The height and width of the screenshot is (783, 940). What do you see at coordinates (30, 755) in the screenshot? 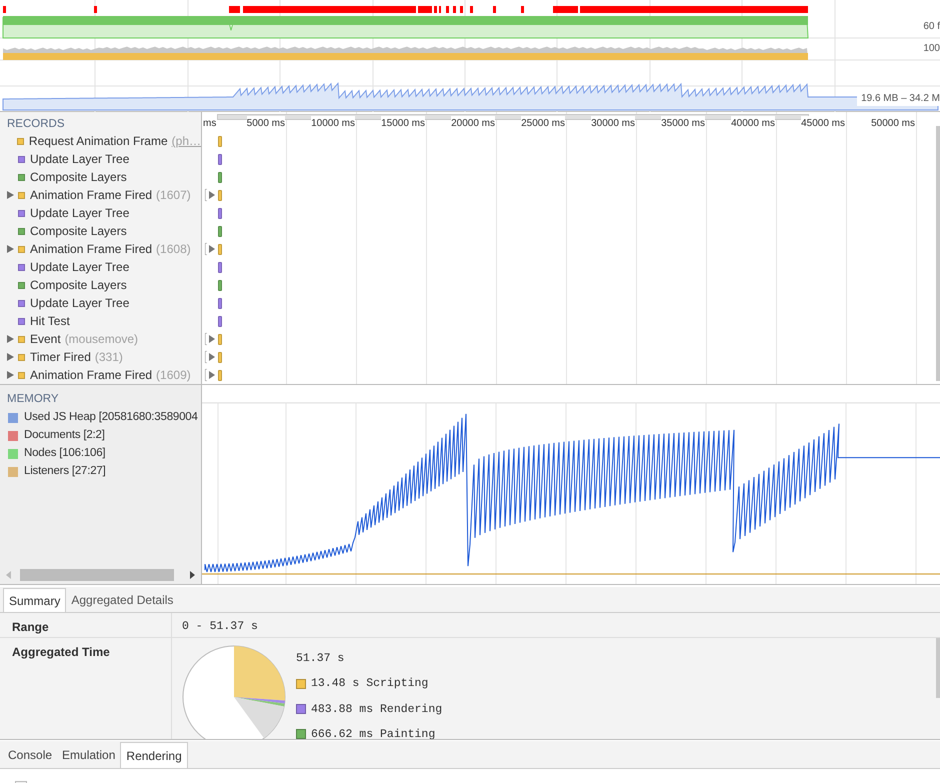
I see `drawer-tab: Console` at bounding box center [30, 755].